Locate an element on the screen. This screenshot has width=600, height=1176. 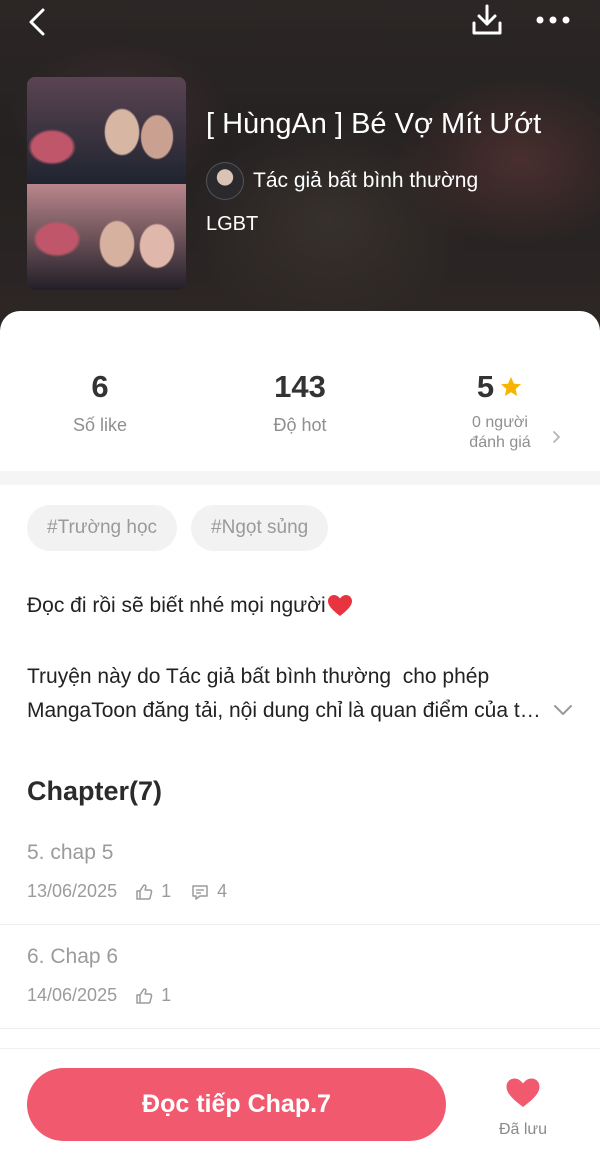
rating-count-label-2: đánh giá is located at coordinates (500, 442).